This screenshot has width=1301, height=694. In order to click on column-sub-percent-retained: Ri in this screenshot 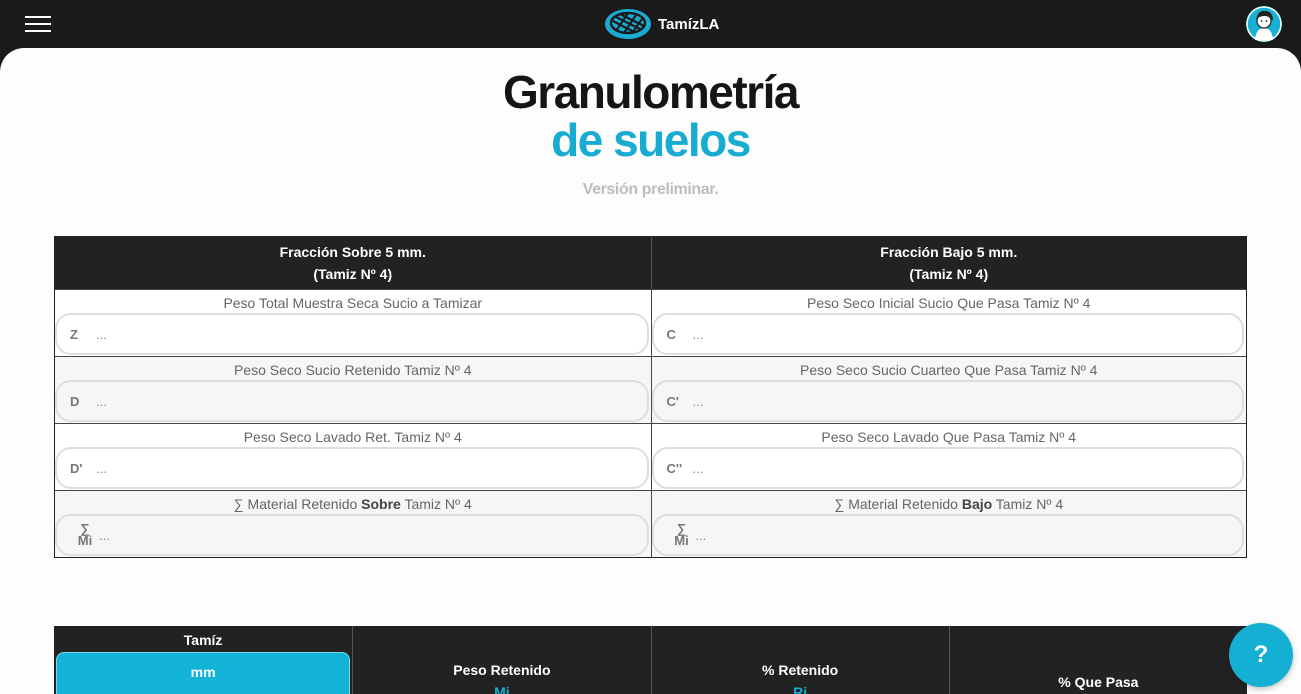, I will do `click(800, 689)`.